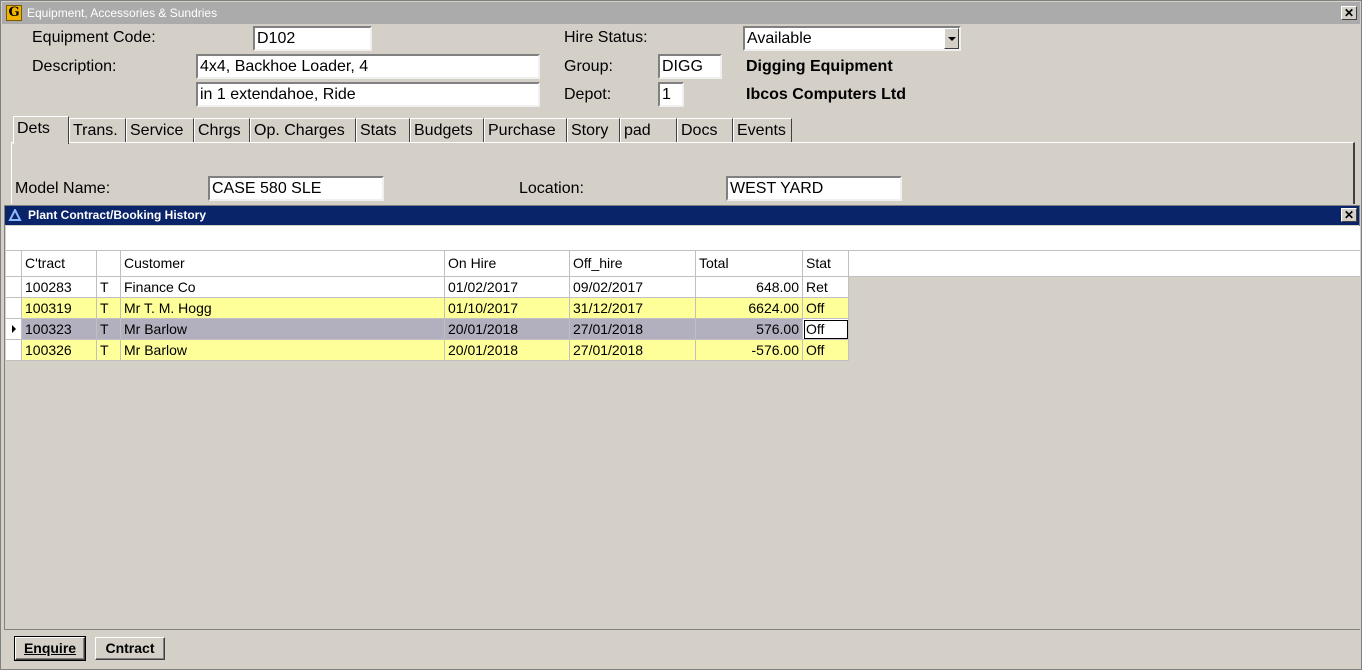 This screenshot has width=1362, height=670. I want to click on group-code-field: DIGG, so click(690, 66).